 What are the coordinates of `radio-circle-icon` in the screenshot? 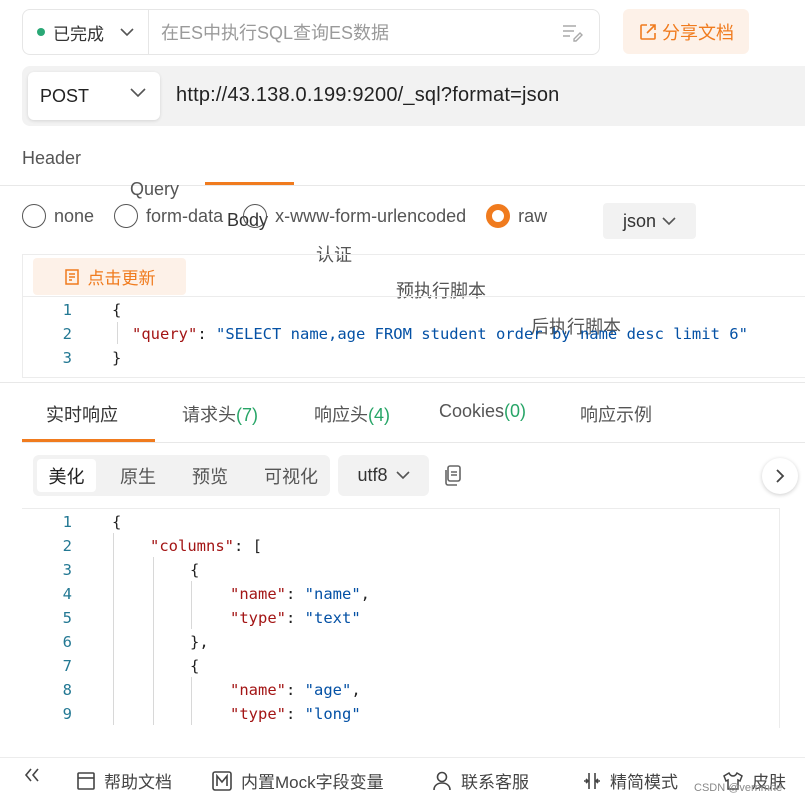 It's located at (255, 216).